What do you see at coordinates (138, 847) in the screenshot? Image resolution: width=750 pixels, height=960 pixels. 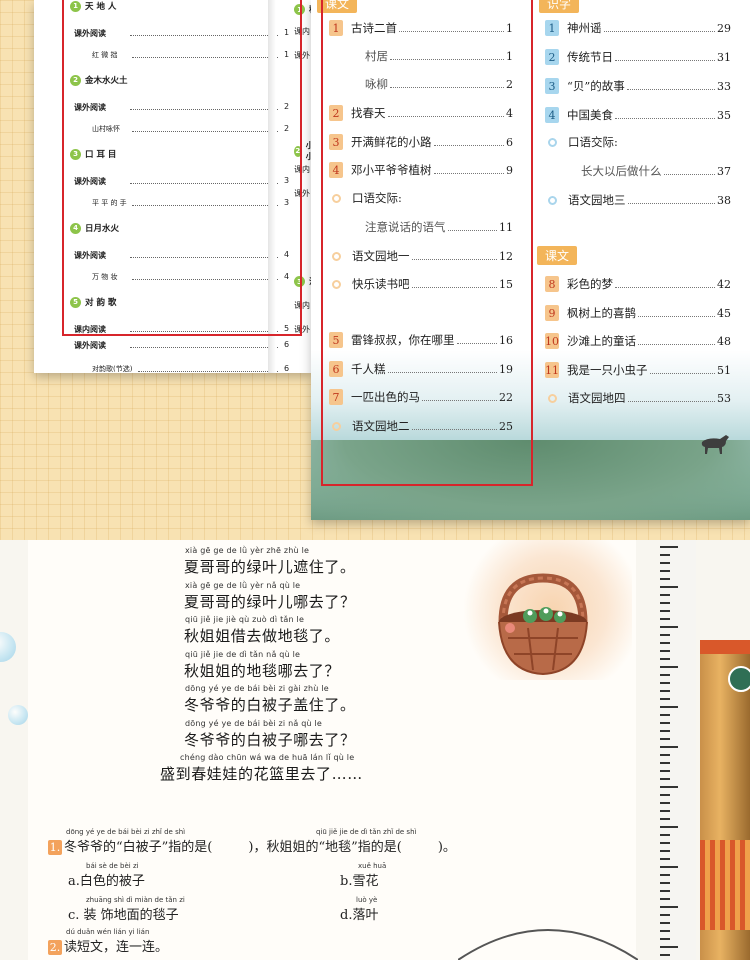 I see `q1-text-a: 冬爷爷的“白被子”指的是(` at bounding box center [138, 847].